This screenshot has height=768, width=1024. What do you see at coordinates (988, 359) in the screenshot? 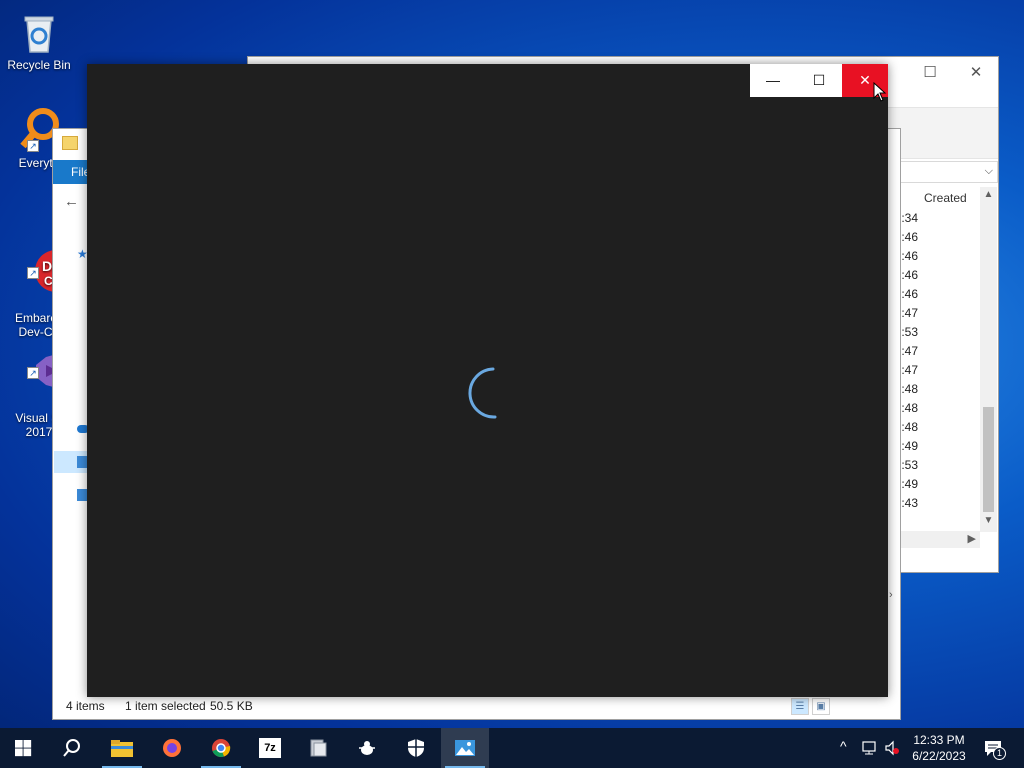
I see `vertical-scrollbar: ▲ ▼` at bounding box center [988, 359].